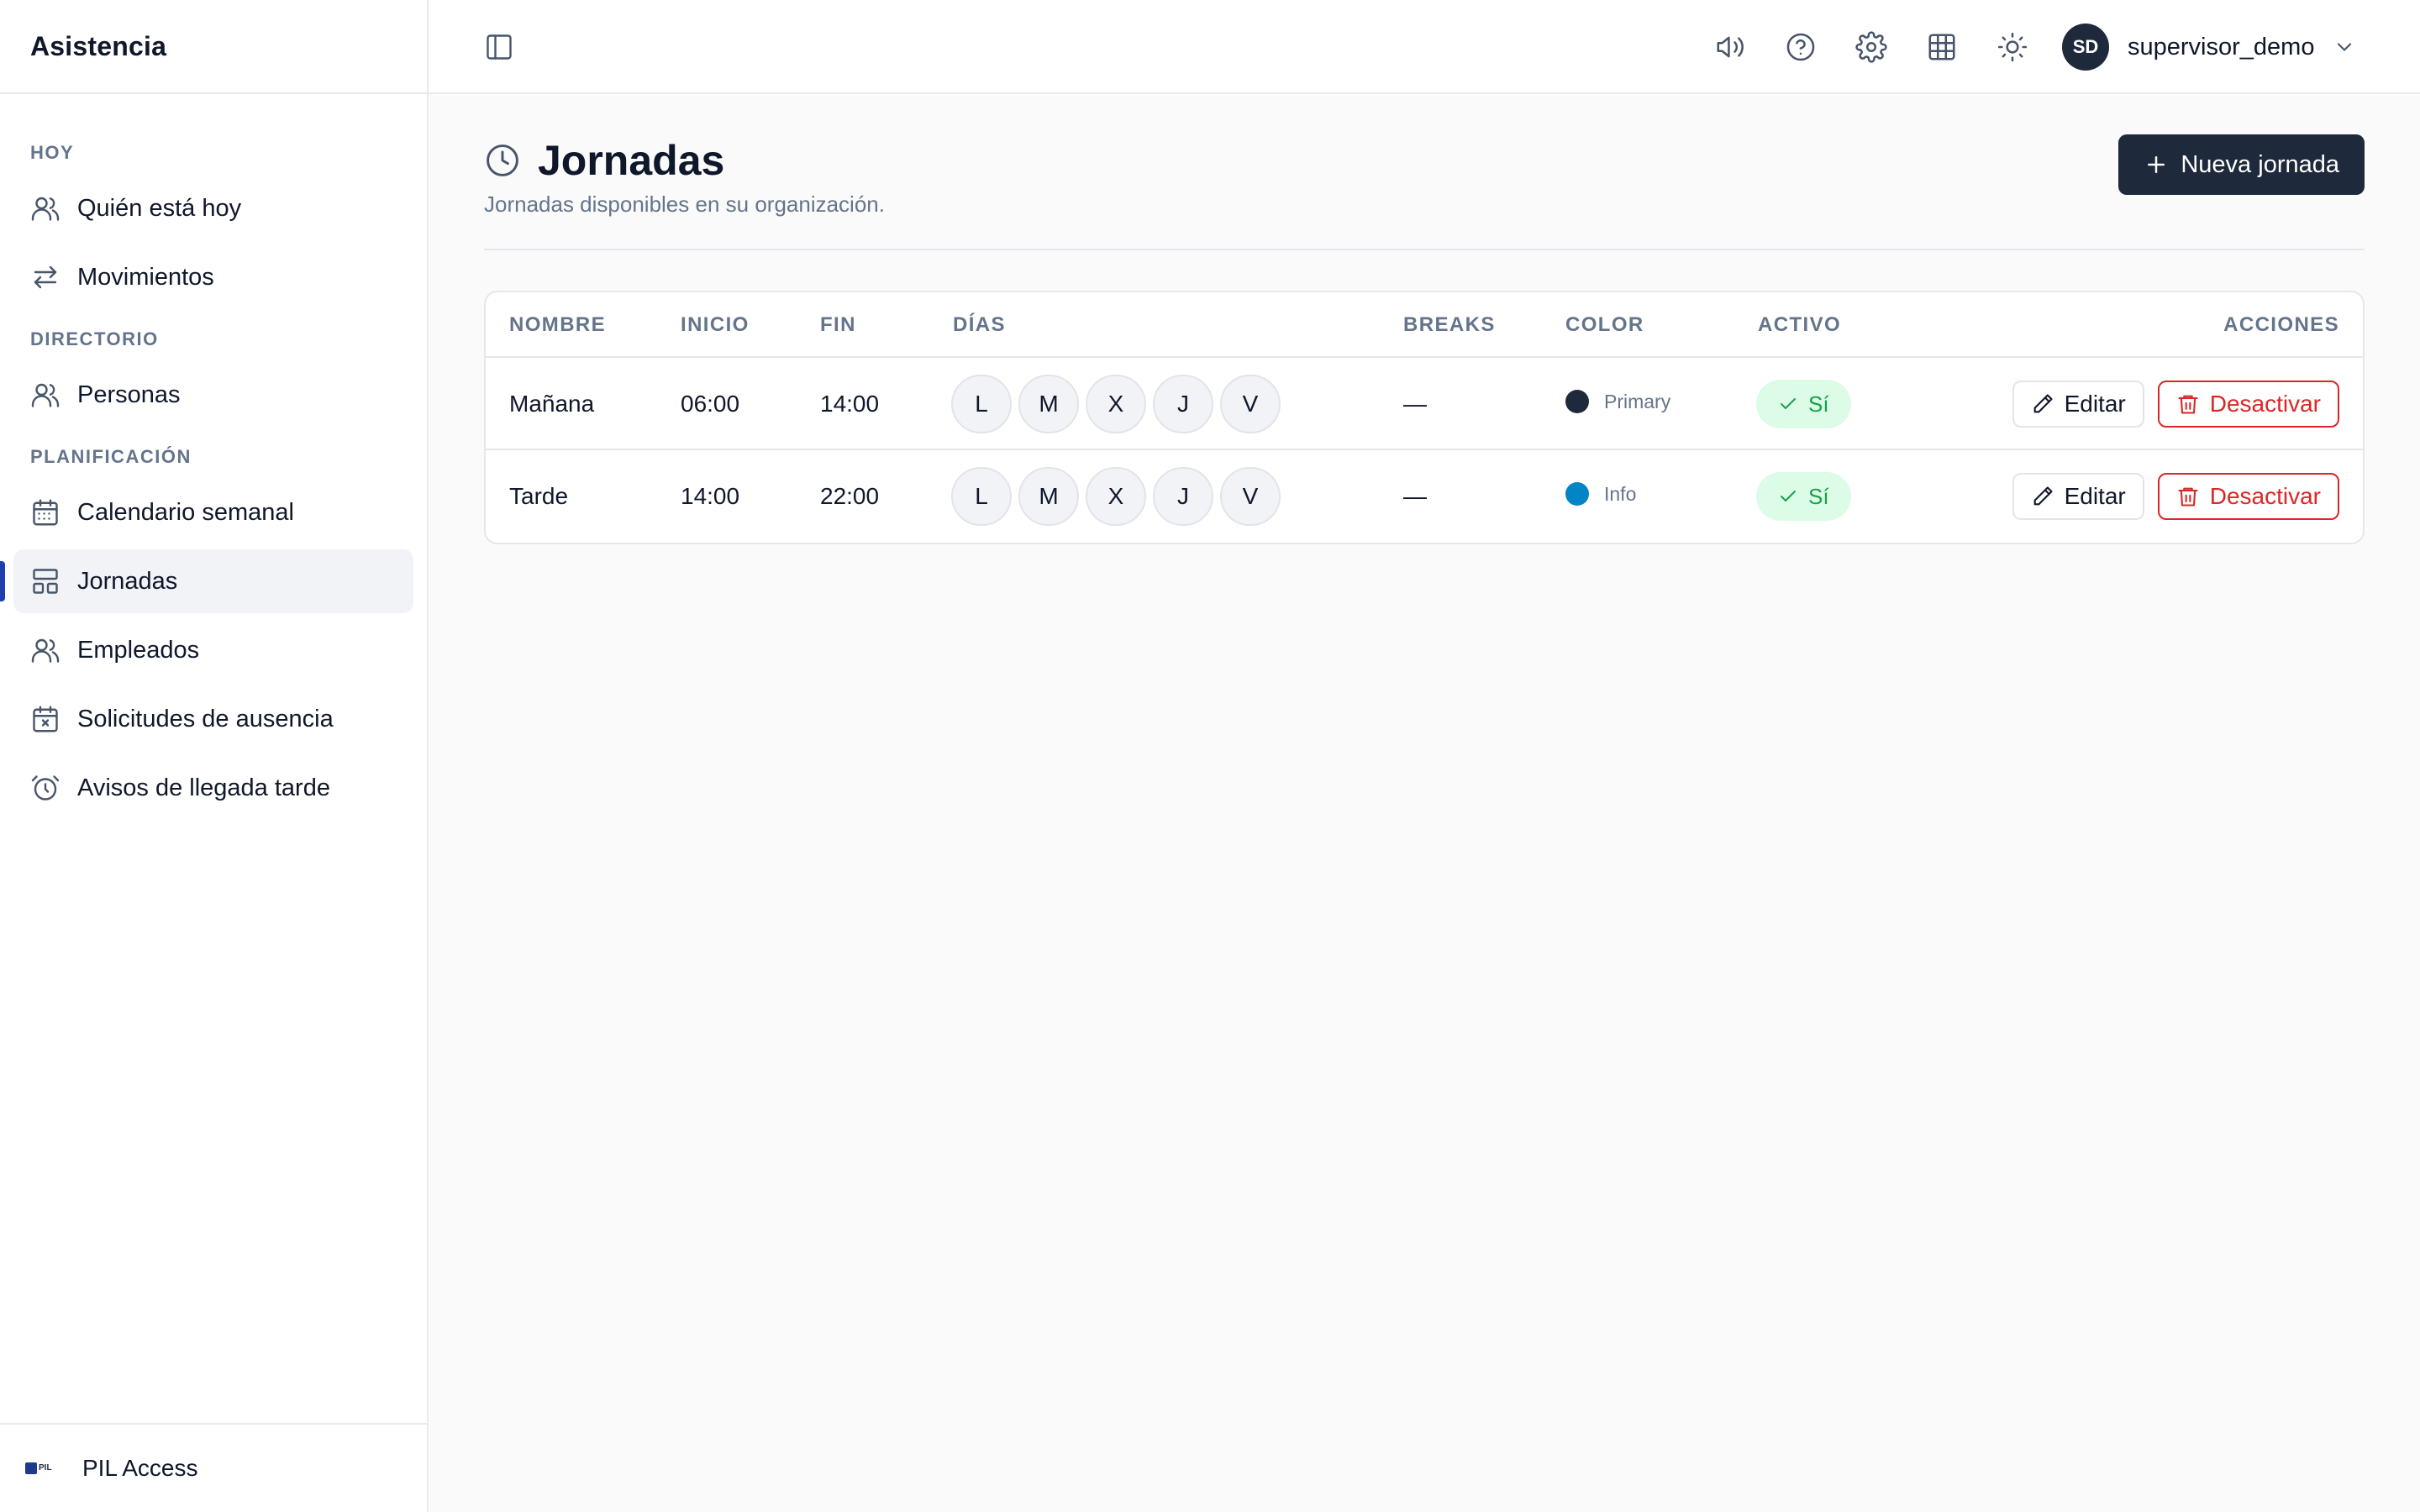 The image size is (2420, 1512). Describe the element at coordinates (850, 404) in the screenshot. I see `cell-fin: 14:00` at that location.